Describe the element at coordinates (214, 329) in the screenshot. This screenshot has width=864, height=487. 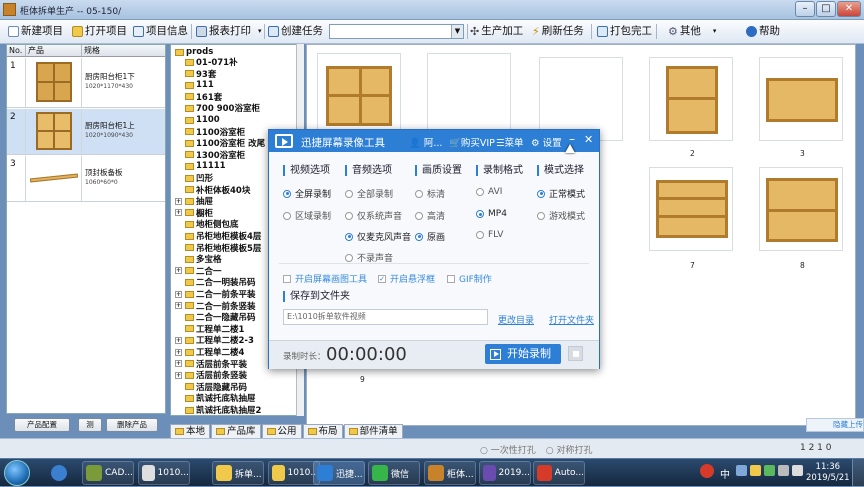
I see `tree-item: 工程单二楼1` at that location.